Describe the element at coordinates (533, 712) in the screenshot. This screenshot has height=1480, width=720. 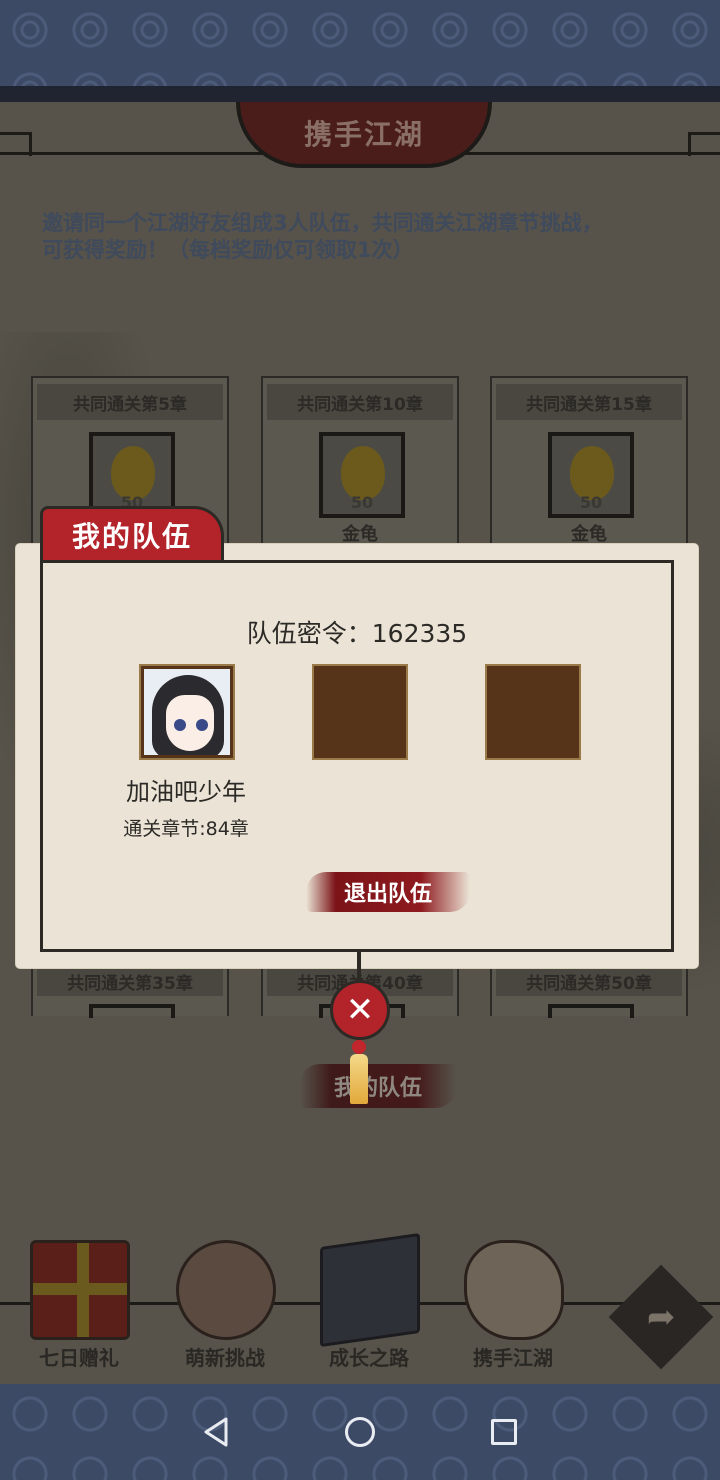
I see `team-slot-3-empty` at that location.